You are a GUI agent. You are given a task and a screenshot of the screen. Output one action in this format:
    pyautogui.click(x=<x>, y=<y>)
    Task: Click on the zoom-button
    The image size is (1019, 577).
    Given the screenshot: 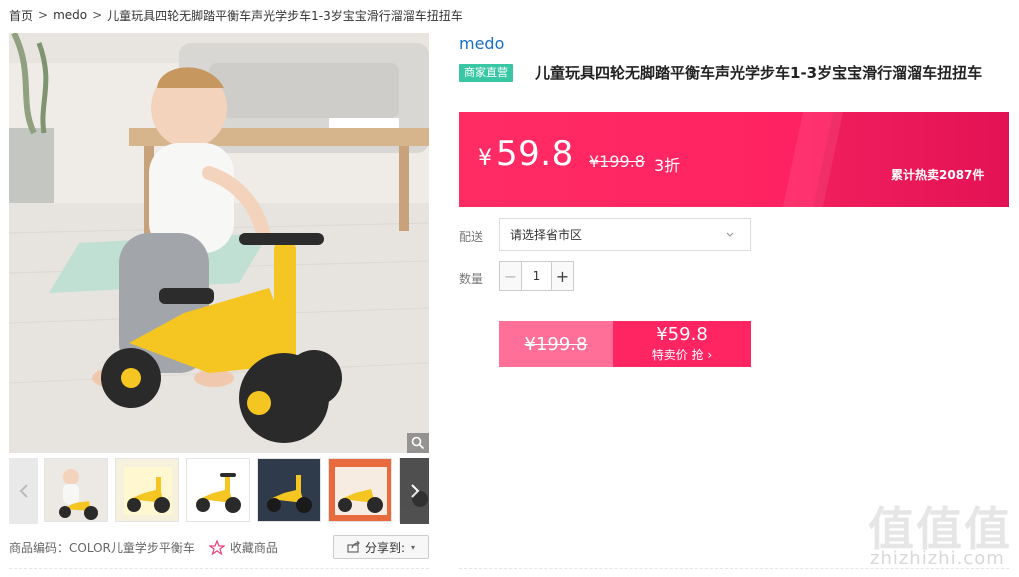 What is the action you would take?
    pyautogui.click(x=418, y=443)
    